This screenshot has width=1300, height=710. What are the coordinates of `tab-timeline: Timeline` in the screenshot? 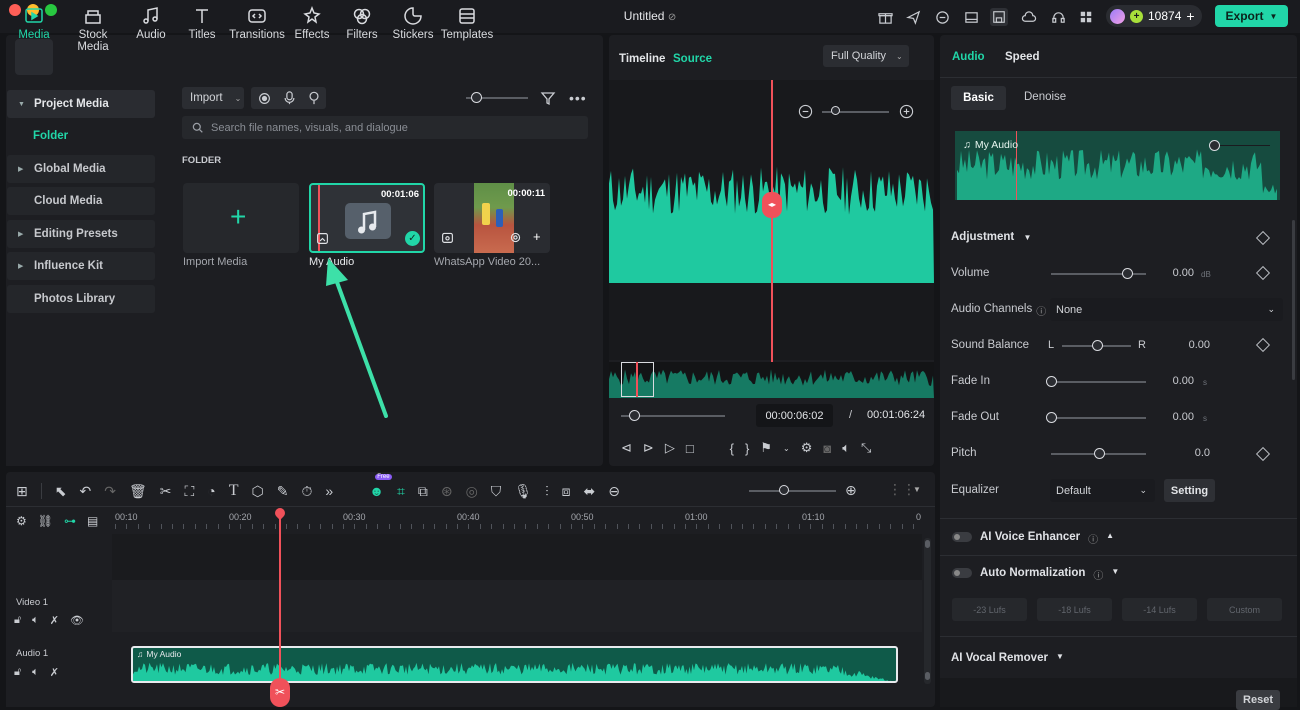 It's located at (642, 59).